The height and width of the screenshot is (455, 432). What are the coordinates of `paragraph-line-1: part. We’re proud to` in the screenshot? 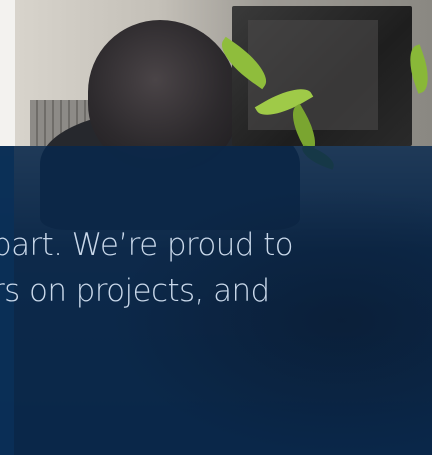 It's located at (147, 245).